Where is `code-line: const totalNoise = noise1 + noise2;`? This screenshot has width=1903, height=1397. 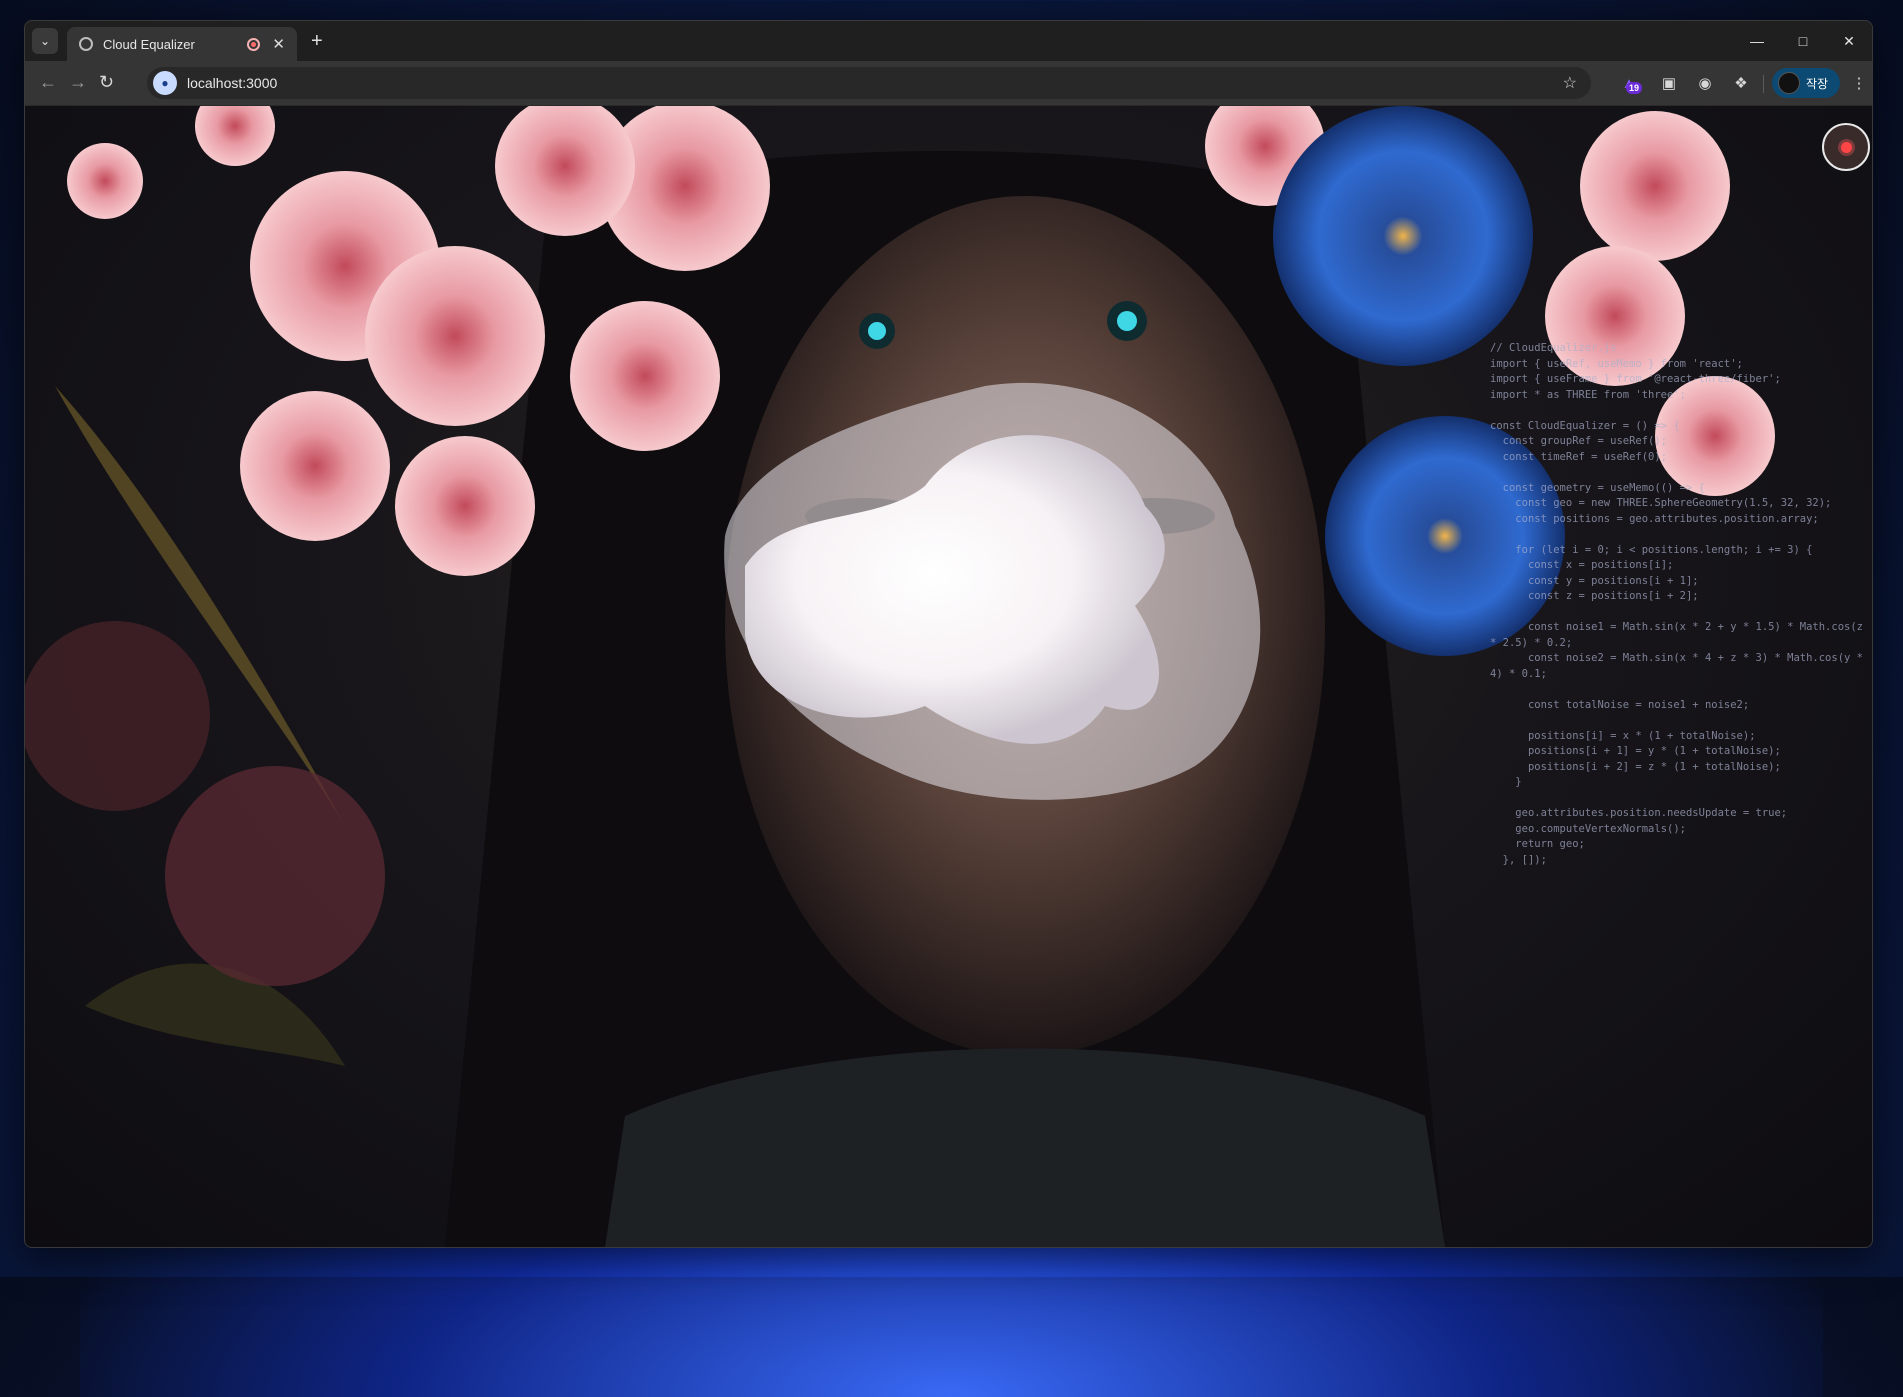
code-line: const totalNoise = noise1 + noise2; is located at coordinates (1620, 704).